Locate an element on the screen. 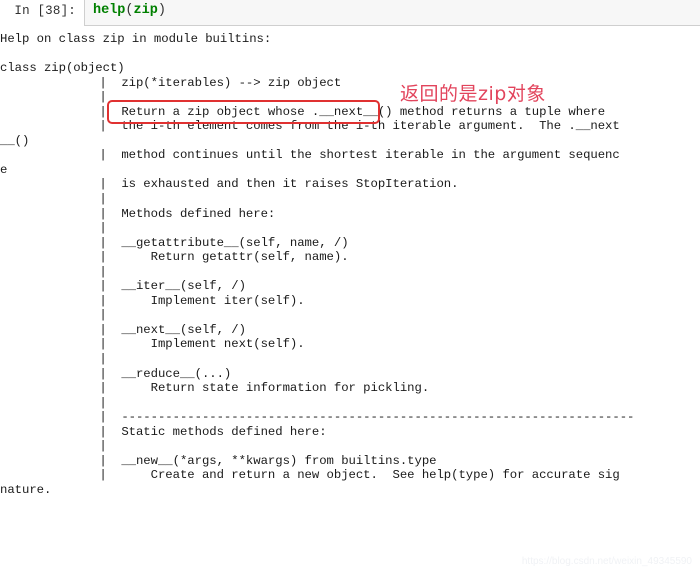 This screenshot has height=570, width=700. input-cell-row: In [38]: help(zip) is located at coordinates (350, 13).